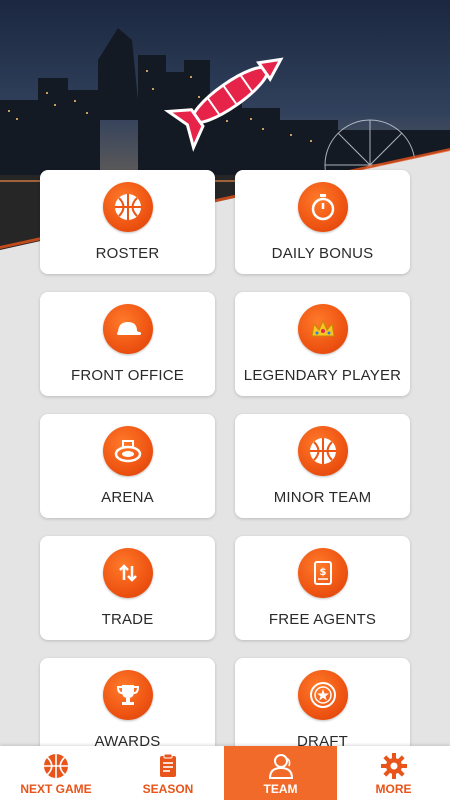  I want to click on contract-icon: $, so click(323, 573).